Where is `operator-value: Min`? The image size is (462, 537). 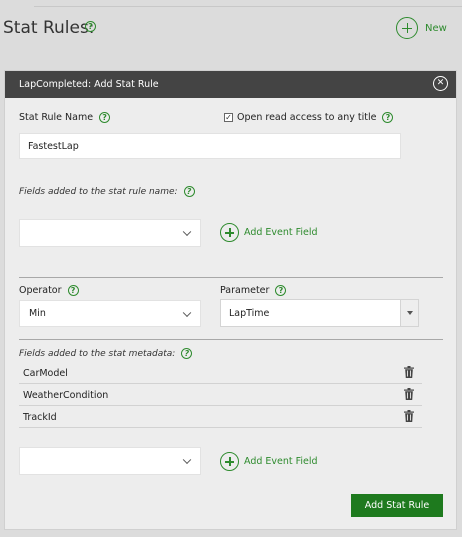 operator-value: Min is located at coordinates (37, 313).